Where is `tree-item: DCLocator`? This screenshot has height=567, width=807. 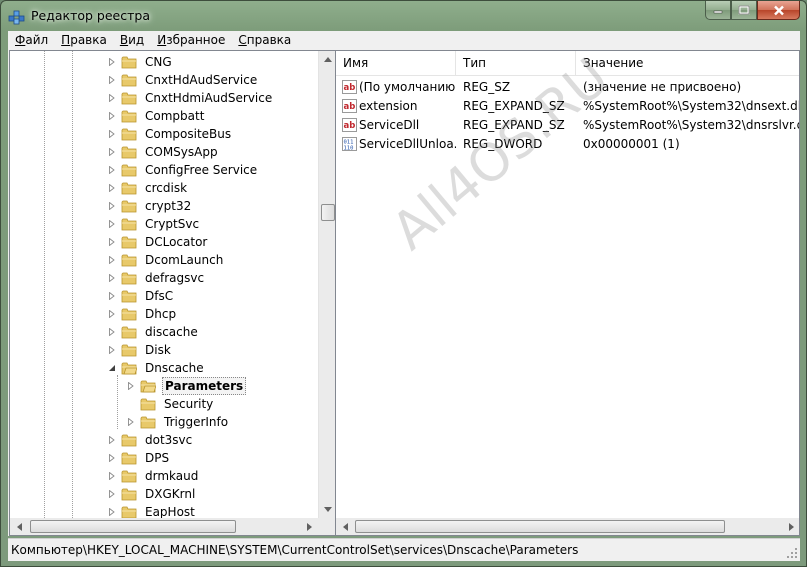 tree-item: DCLocator is located at coordinates (158, 242).